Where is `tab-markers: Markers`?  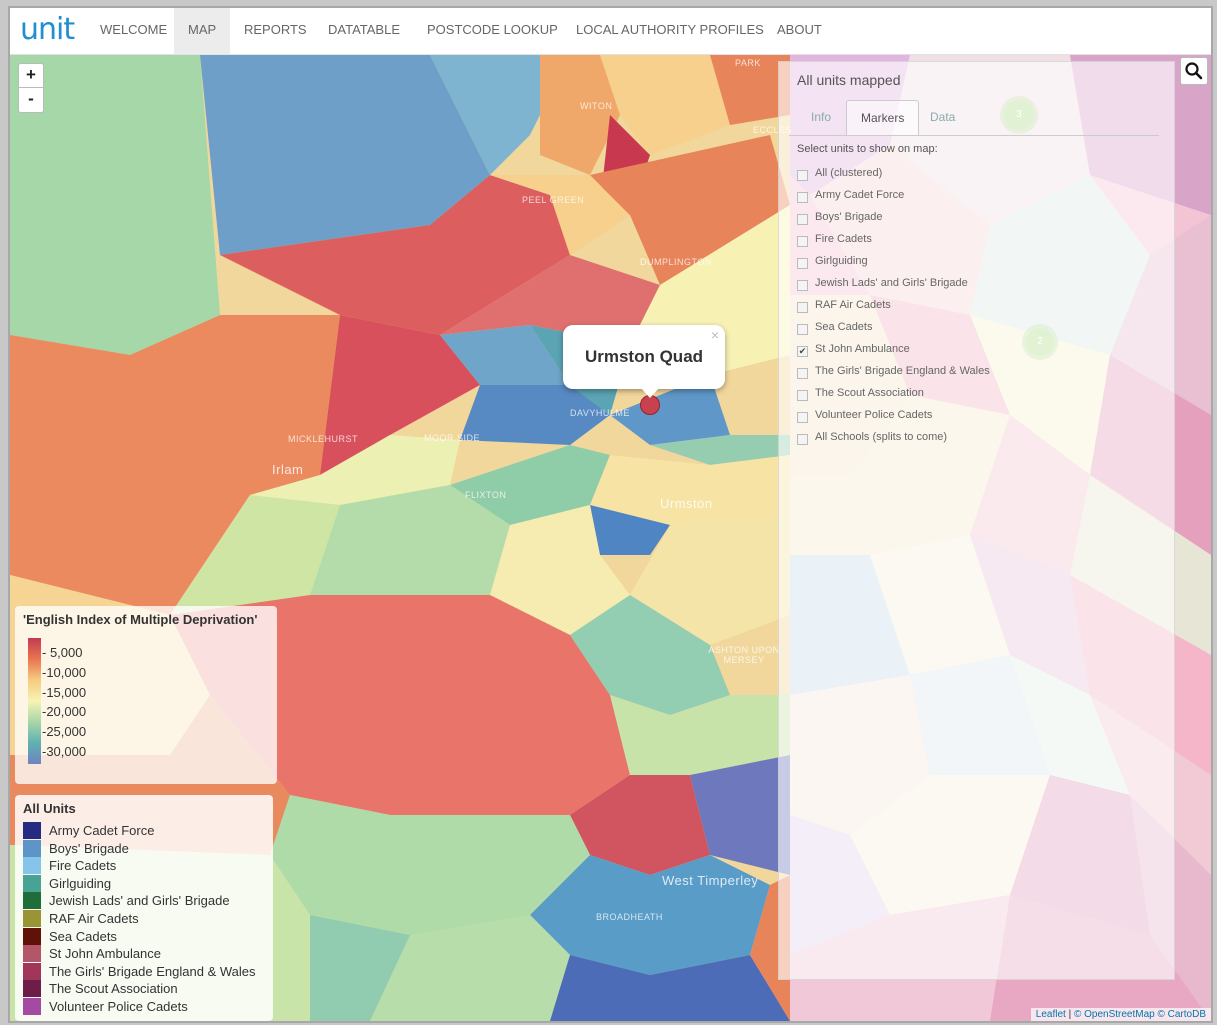
tab-markers: Markers is located at coordinates (883, 117).